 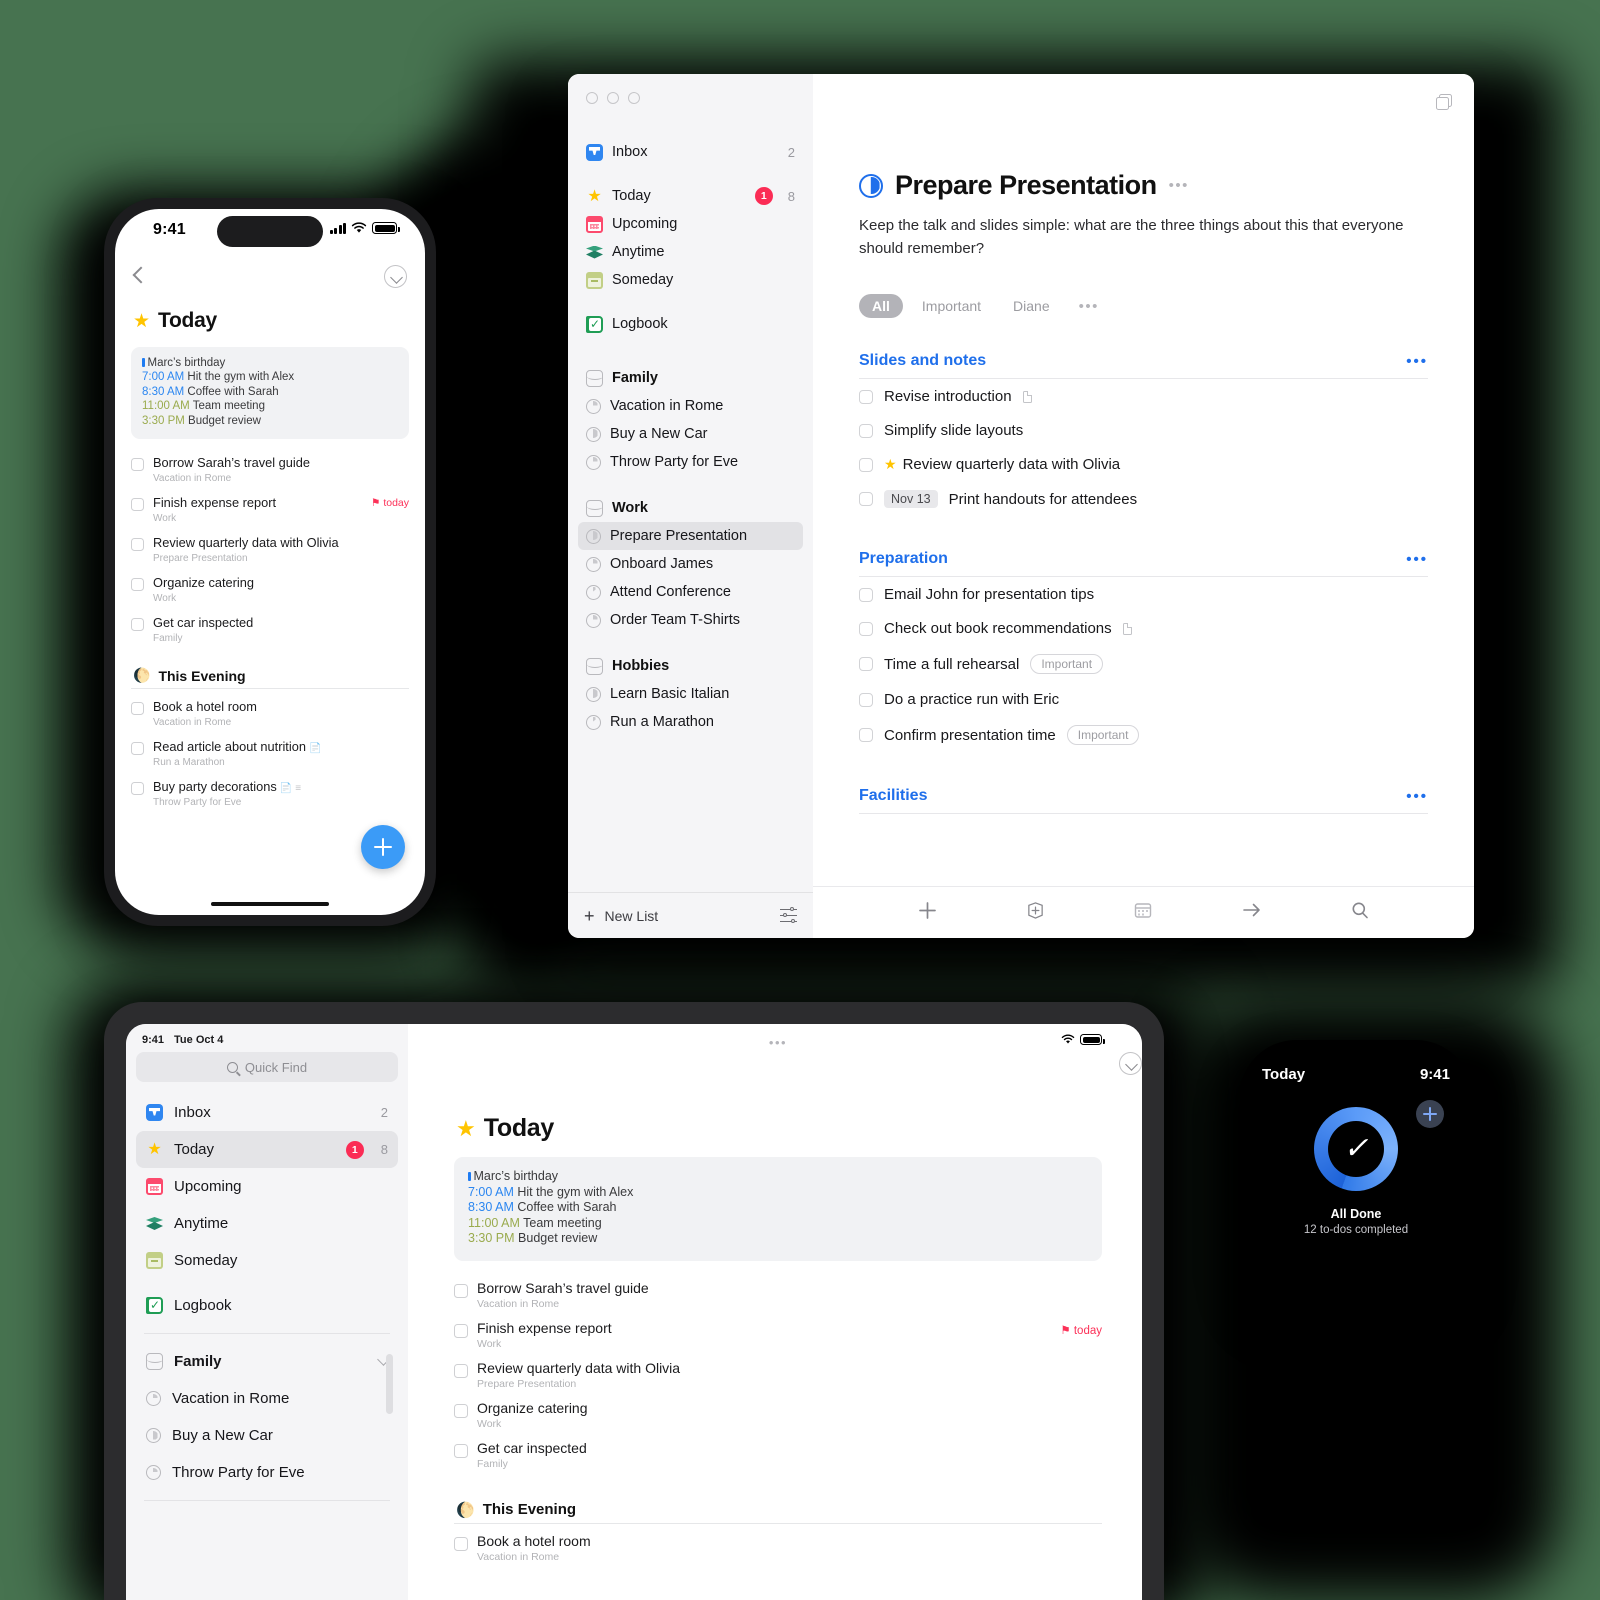 What do you see at coordinates (632, 916) in the screenshot?
I see `new-list-button: New List` at bounding box center [632, 916].